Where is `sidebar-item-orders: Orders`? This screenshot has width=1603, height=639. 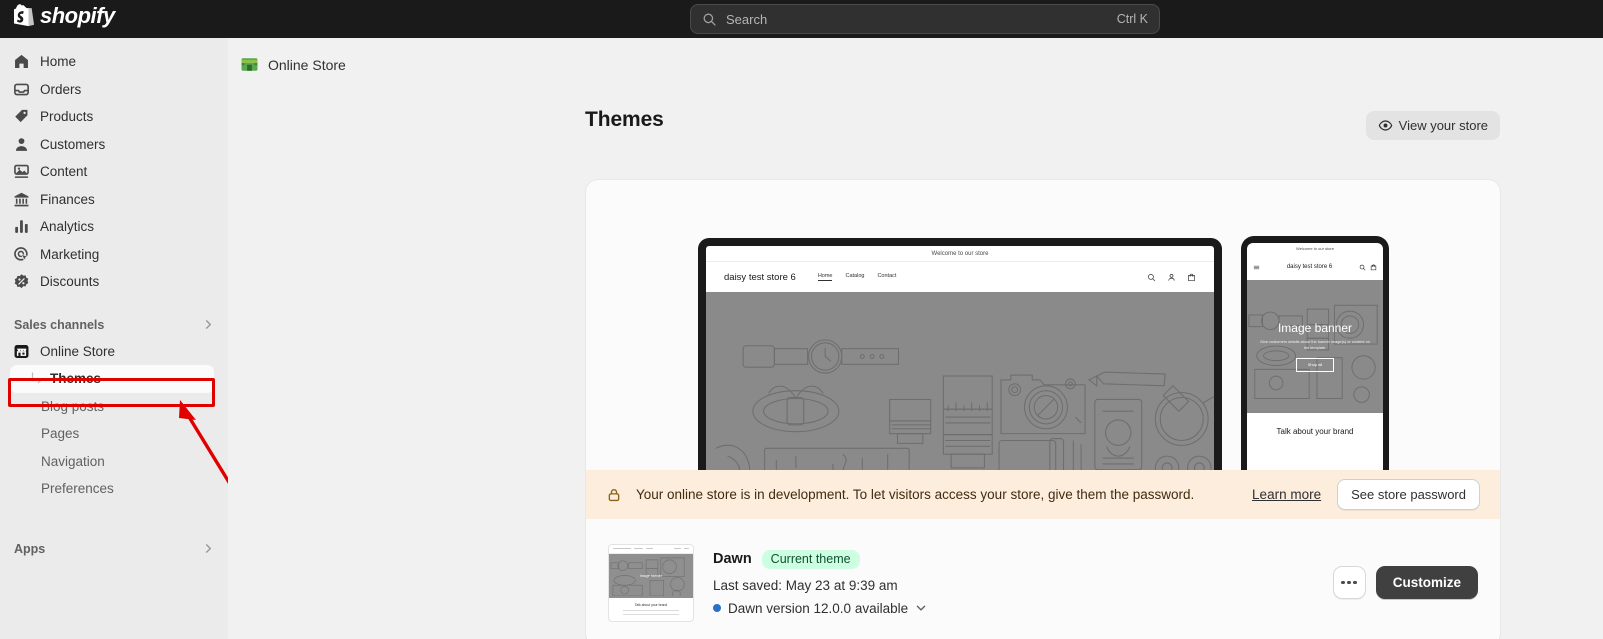 sidebar-item-orders: Orders is located at coordinates (114, 90).